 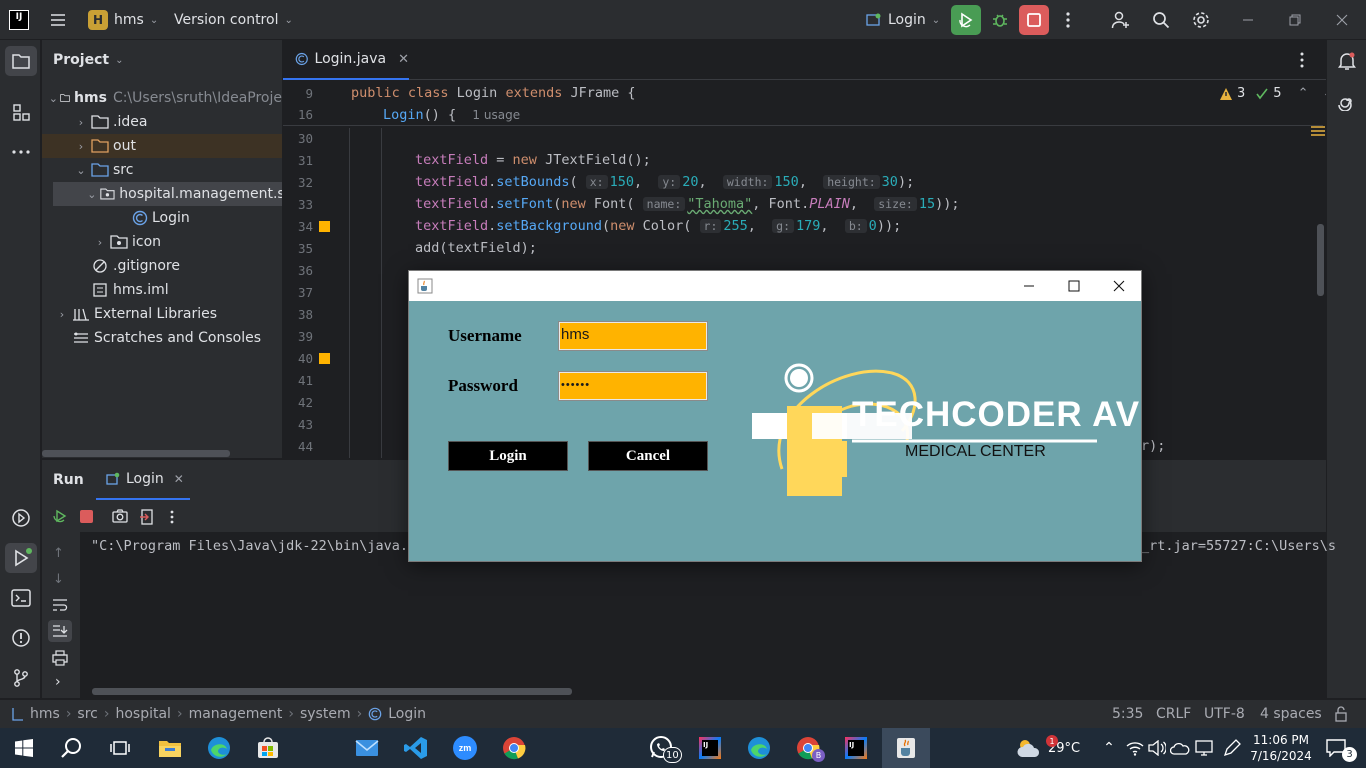 What do you see at coordinates (58, 579) in the screenshot?
I see `arrow-down-icon: ↓` at bounding box center [58, 579].